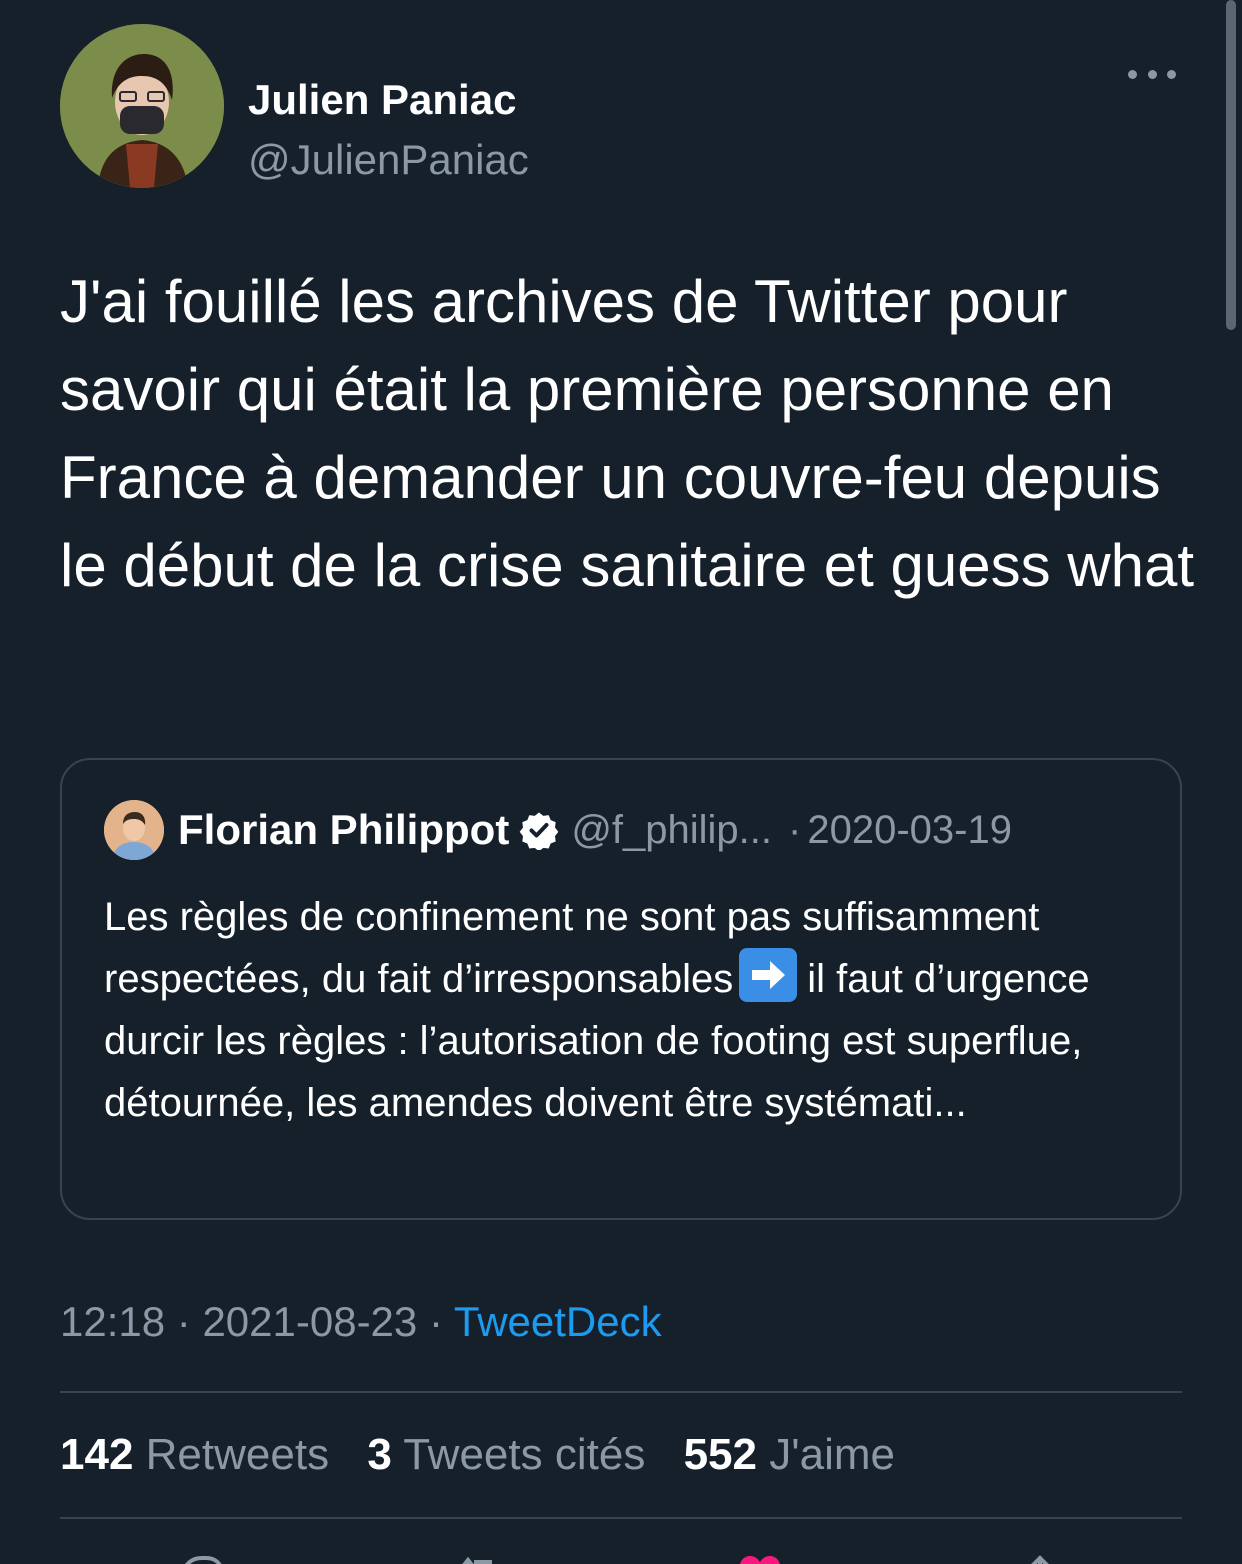 This screenshot has width=1242, height=1564. What do you see at coordinates (909, 829) in the screenshot?
I see `quoted-tweet-date: 2020-03-19` at bounding box center [909, 829].